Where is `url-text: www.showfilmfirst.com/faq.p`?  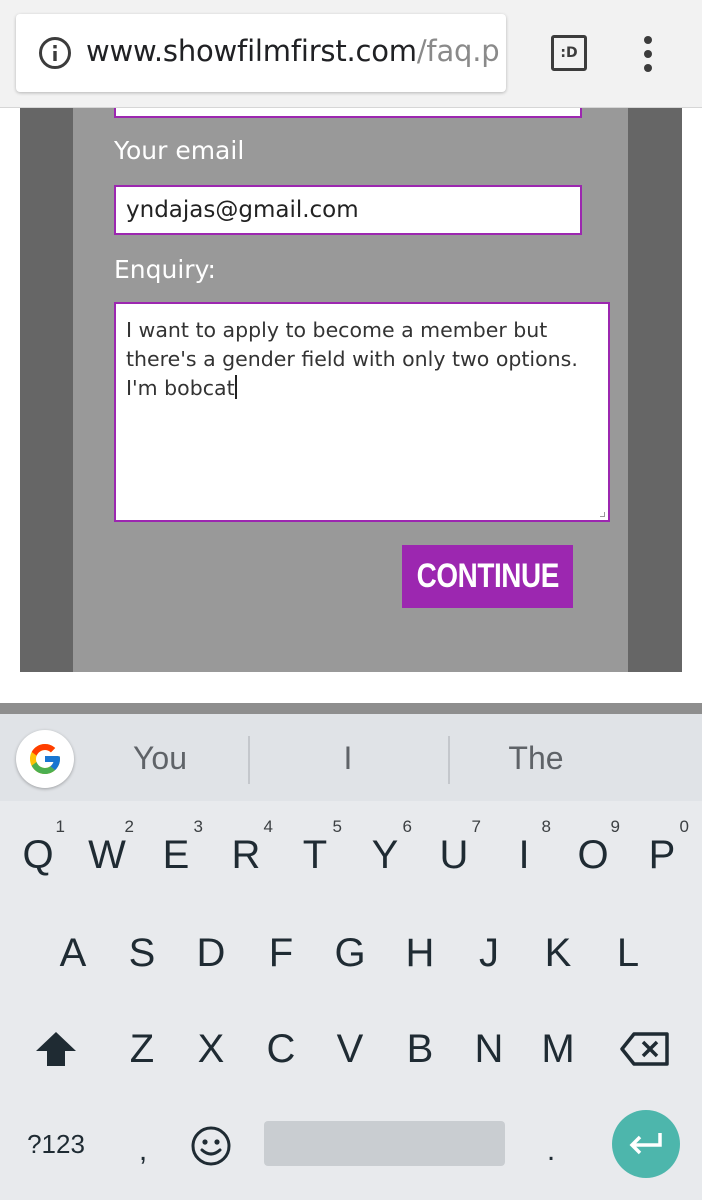 url-text: www.showfilmfirst.com/faq.p is located at coordinates (293, 51).